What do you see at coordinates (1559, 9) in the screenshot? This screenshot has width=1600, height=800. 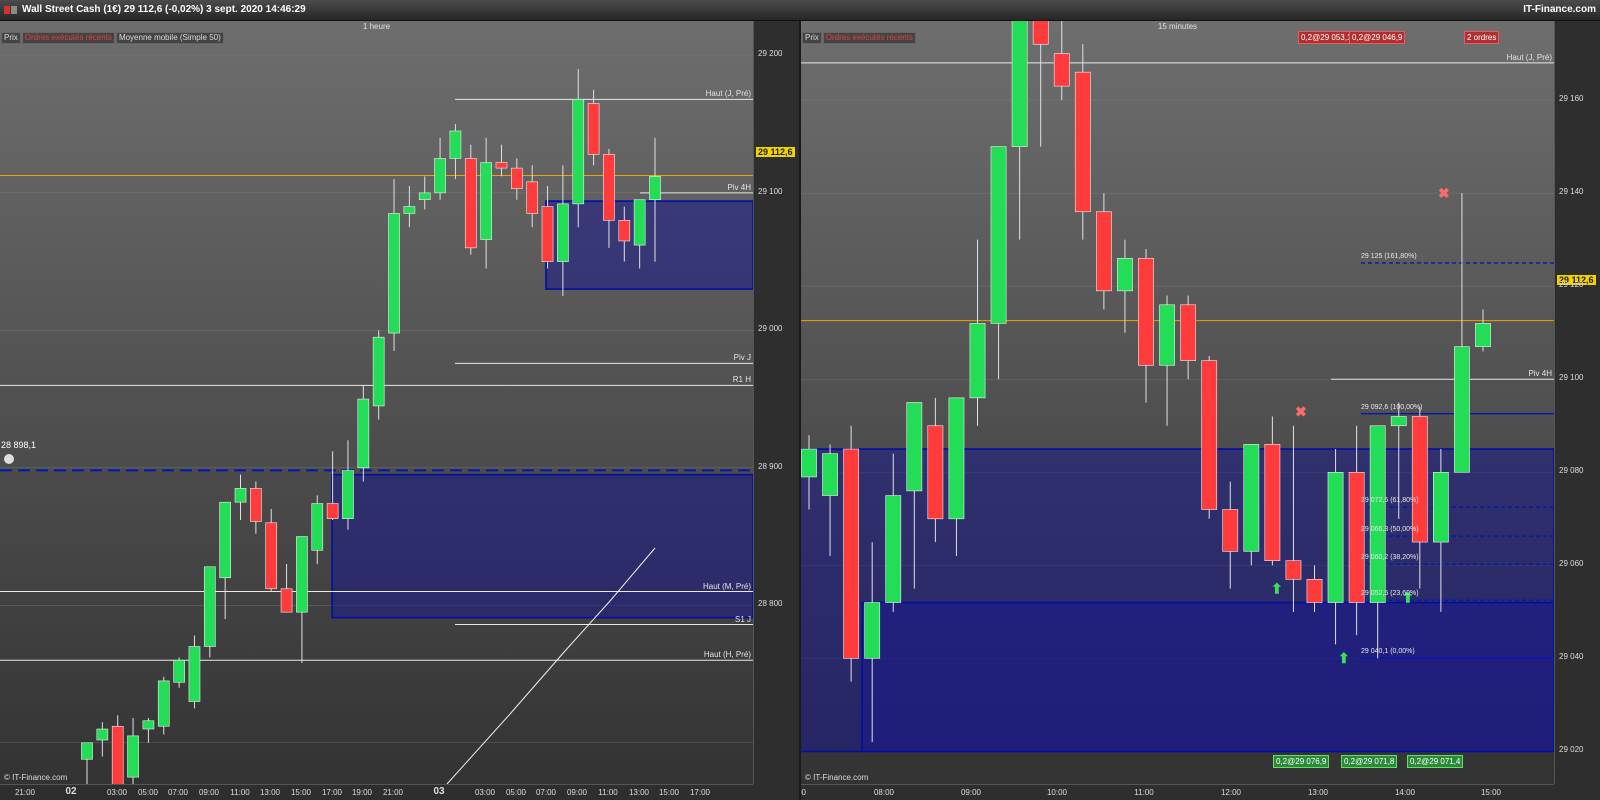 I see `brand-label: IT-Finance.com` at bounding box center [1559, 9].